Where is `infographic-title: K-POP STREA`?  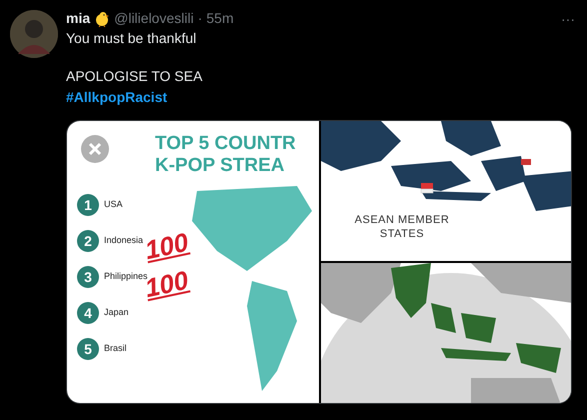
infographic-title: K-POP STREA is located at coordinates (220, 166).